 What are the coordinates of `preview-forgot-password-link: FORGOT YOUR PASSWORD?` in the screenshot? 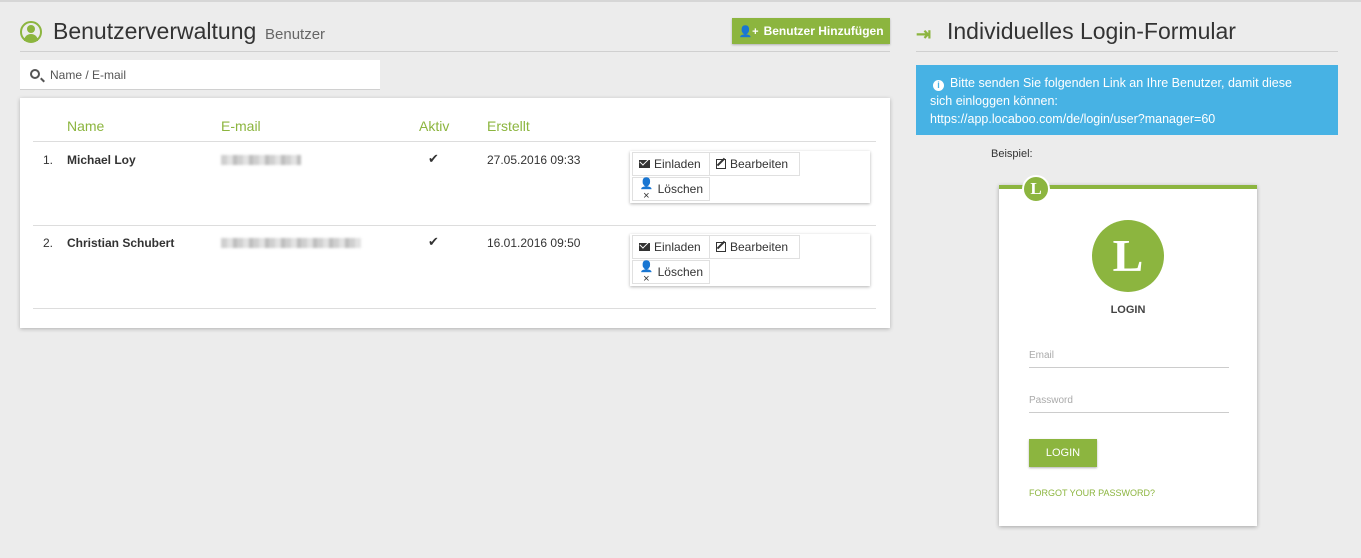 It's located at (1092, 493).